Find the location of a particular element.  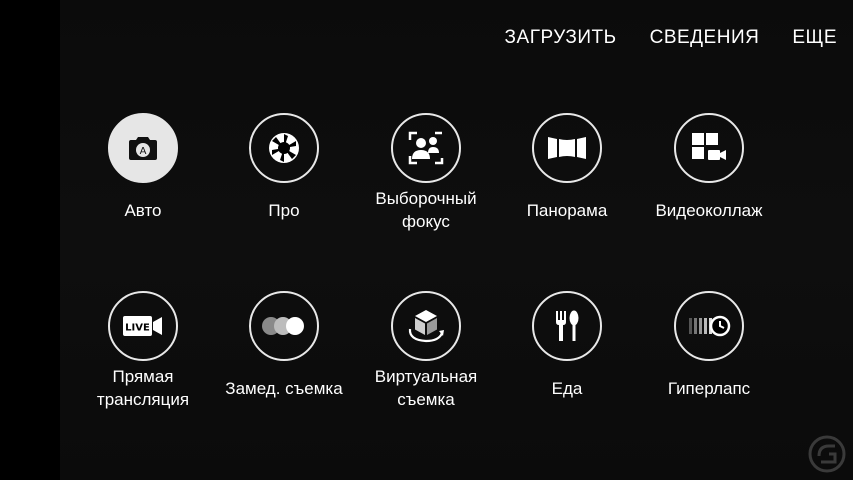

aperture-icon is located at coordinates (284, 148).